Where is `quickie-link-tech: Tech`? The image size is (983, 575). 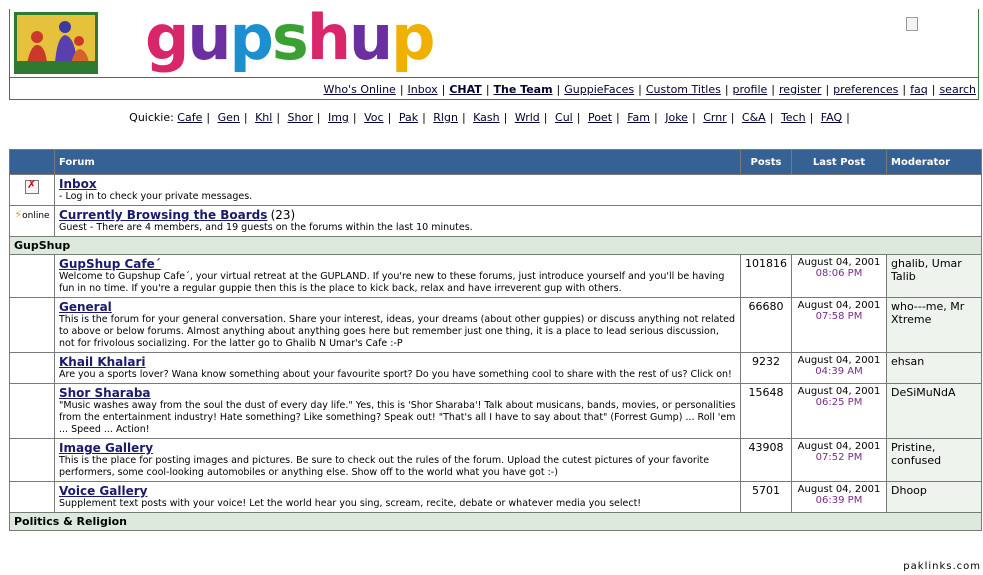
quickie-link-tech: Tech is located at coordinates (793, 117).